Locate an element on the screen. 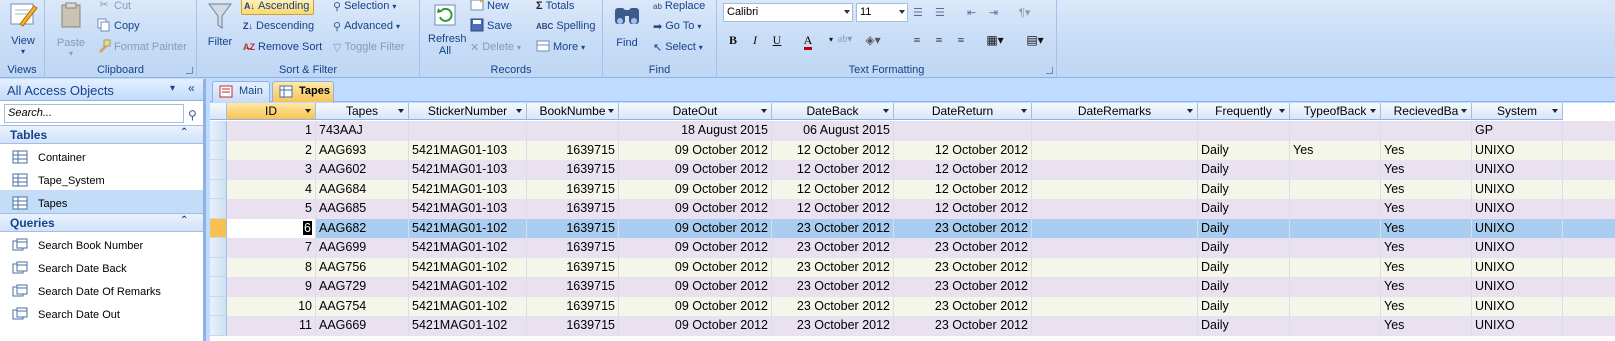 This screenshot has width=1615, height=341. filter-button: Filter is located at coordinates (220, 25).